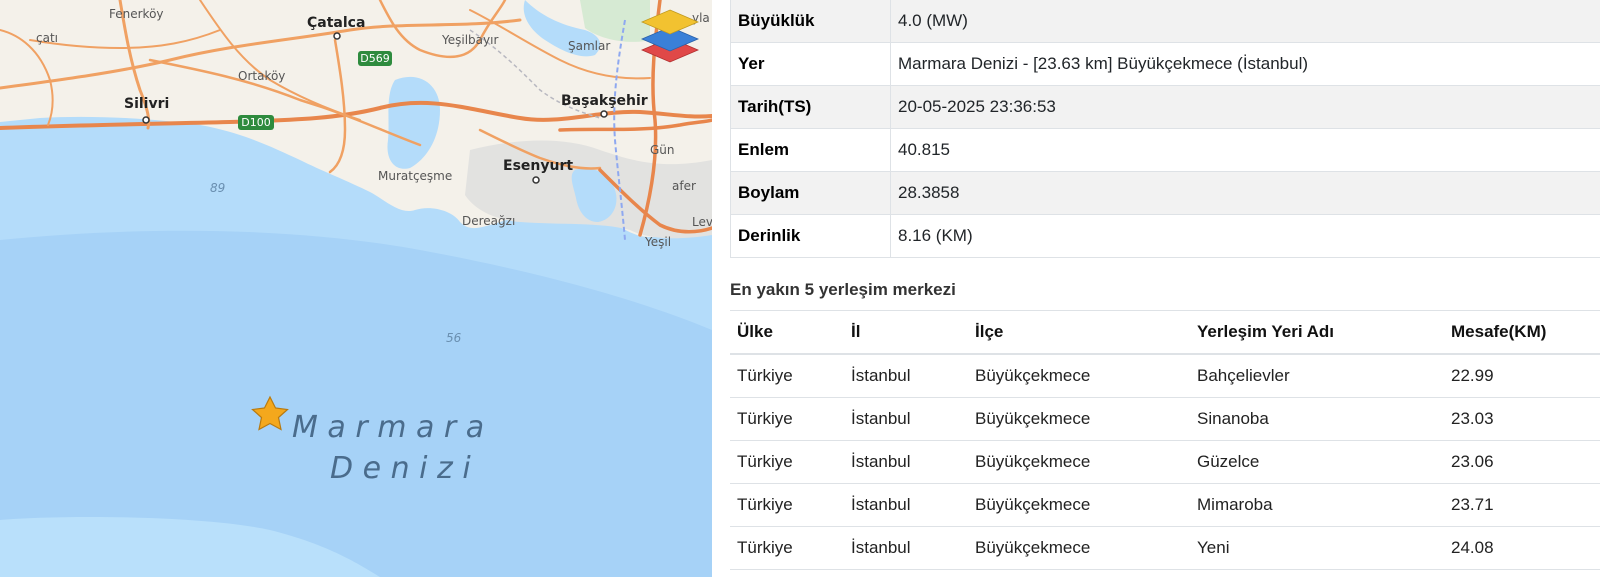 This screenshot has width=1600, height=577. What do you see at coordinates (810, 21) in the screenshot?
I see `detail-label: Büyüklük` at bounding box center [810, 21].